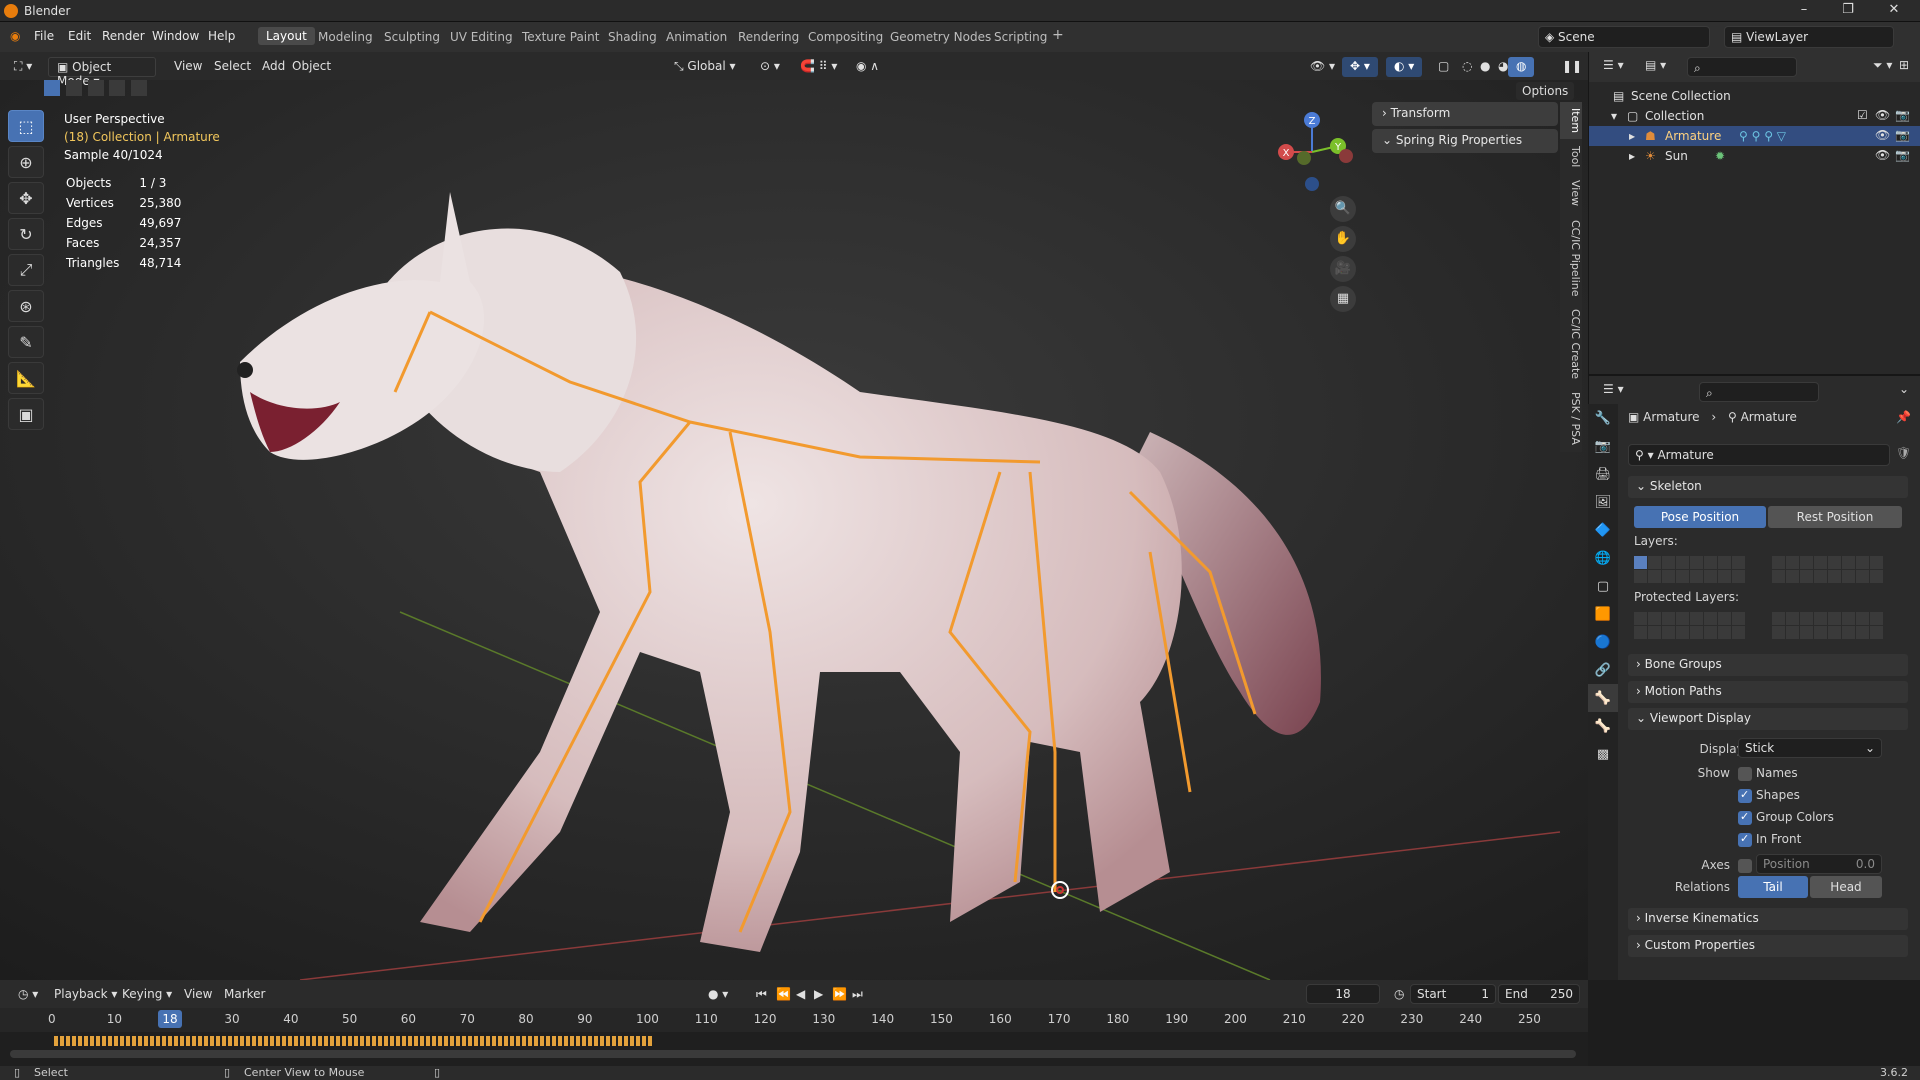 The height and width of the screenshot is (1080, 1920). Describe the element at coordinates (1614, 116) in the screenshot. I see `expand-arrow-icon: ▾` at that location.